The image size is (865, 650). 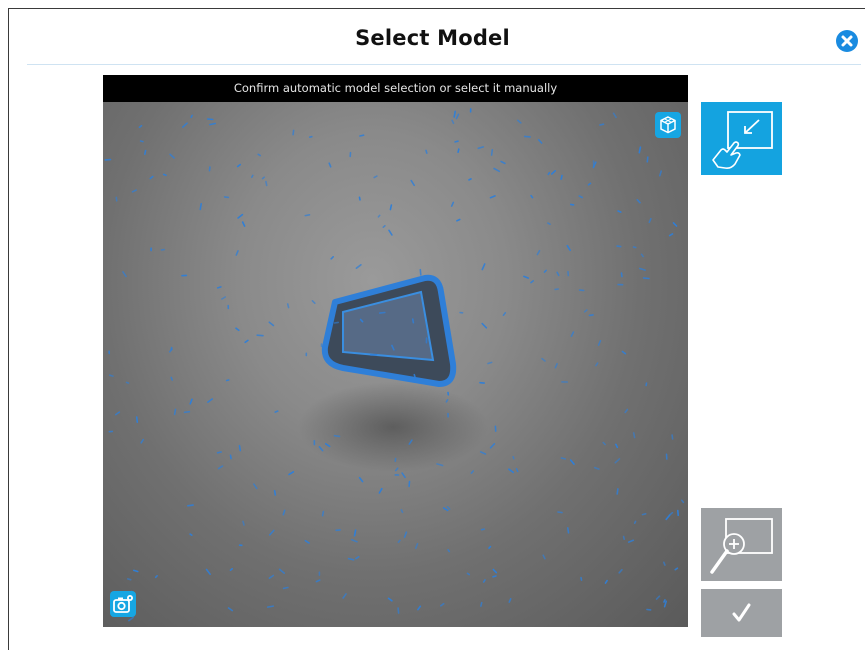 I want to click on checkmark-icon, so click(x=741, y=612).